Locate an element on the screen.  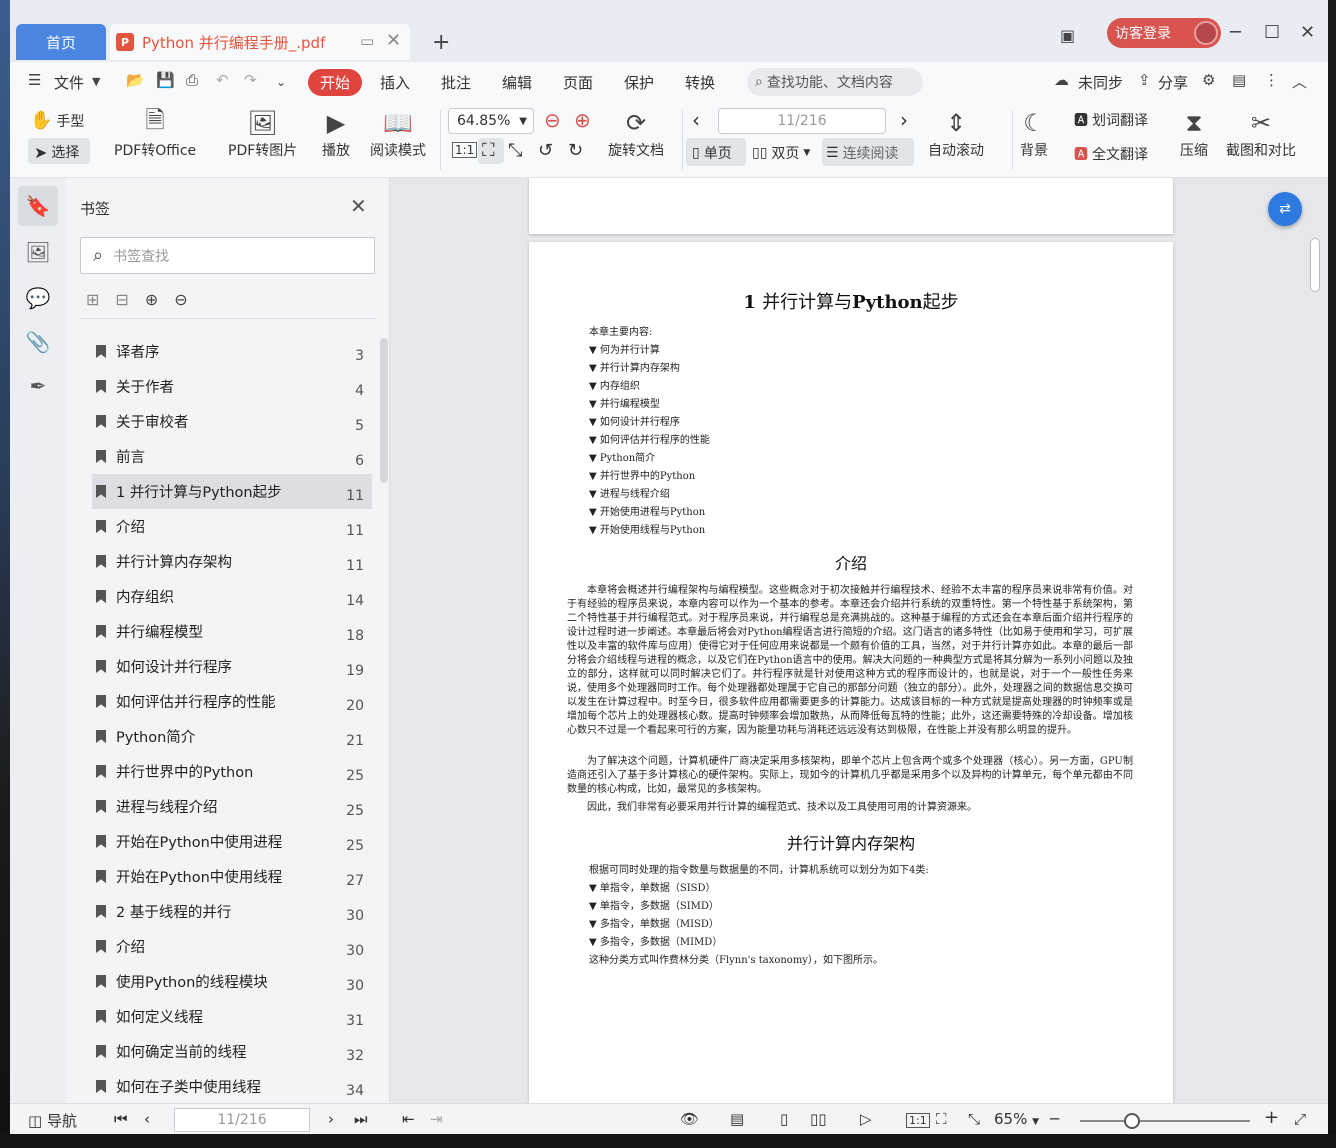
navigation-toggle: ◫ 导航 is located at coordinates (52, 1120).